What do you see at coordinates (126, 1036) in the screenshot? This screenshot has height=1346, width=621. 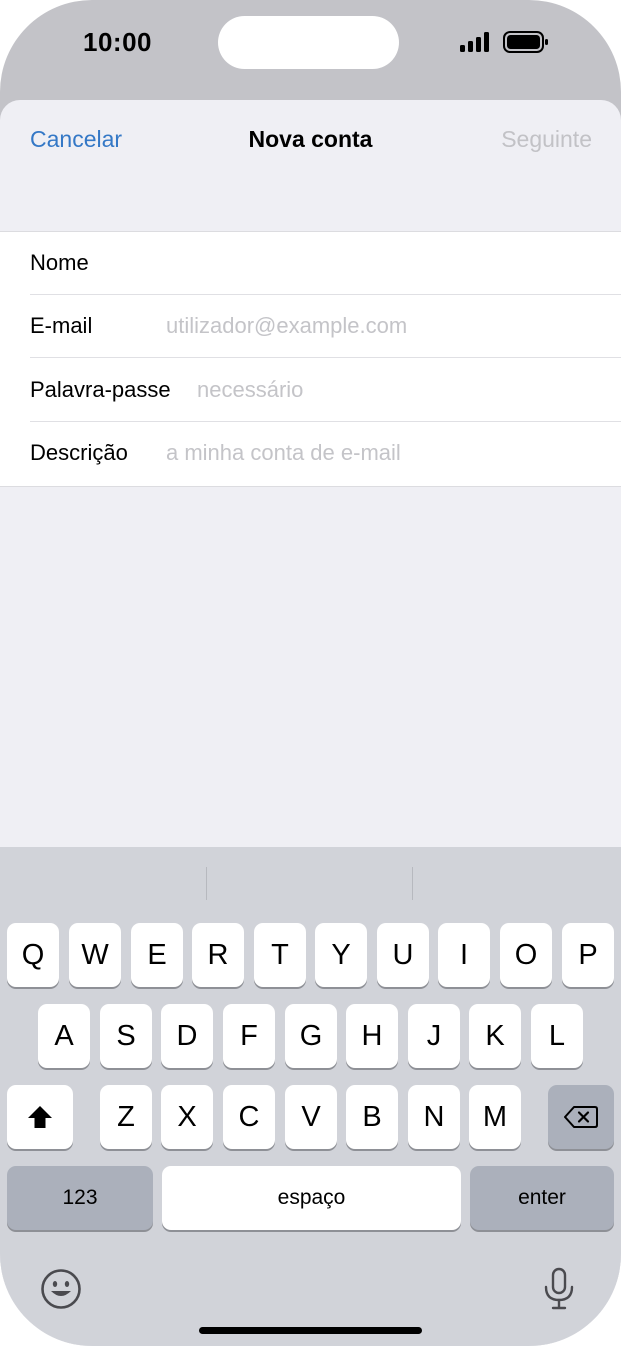 I see `key-s: S` at bounding box center [126, 1036].